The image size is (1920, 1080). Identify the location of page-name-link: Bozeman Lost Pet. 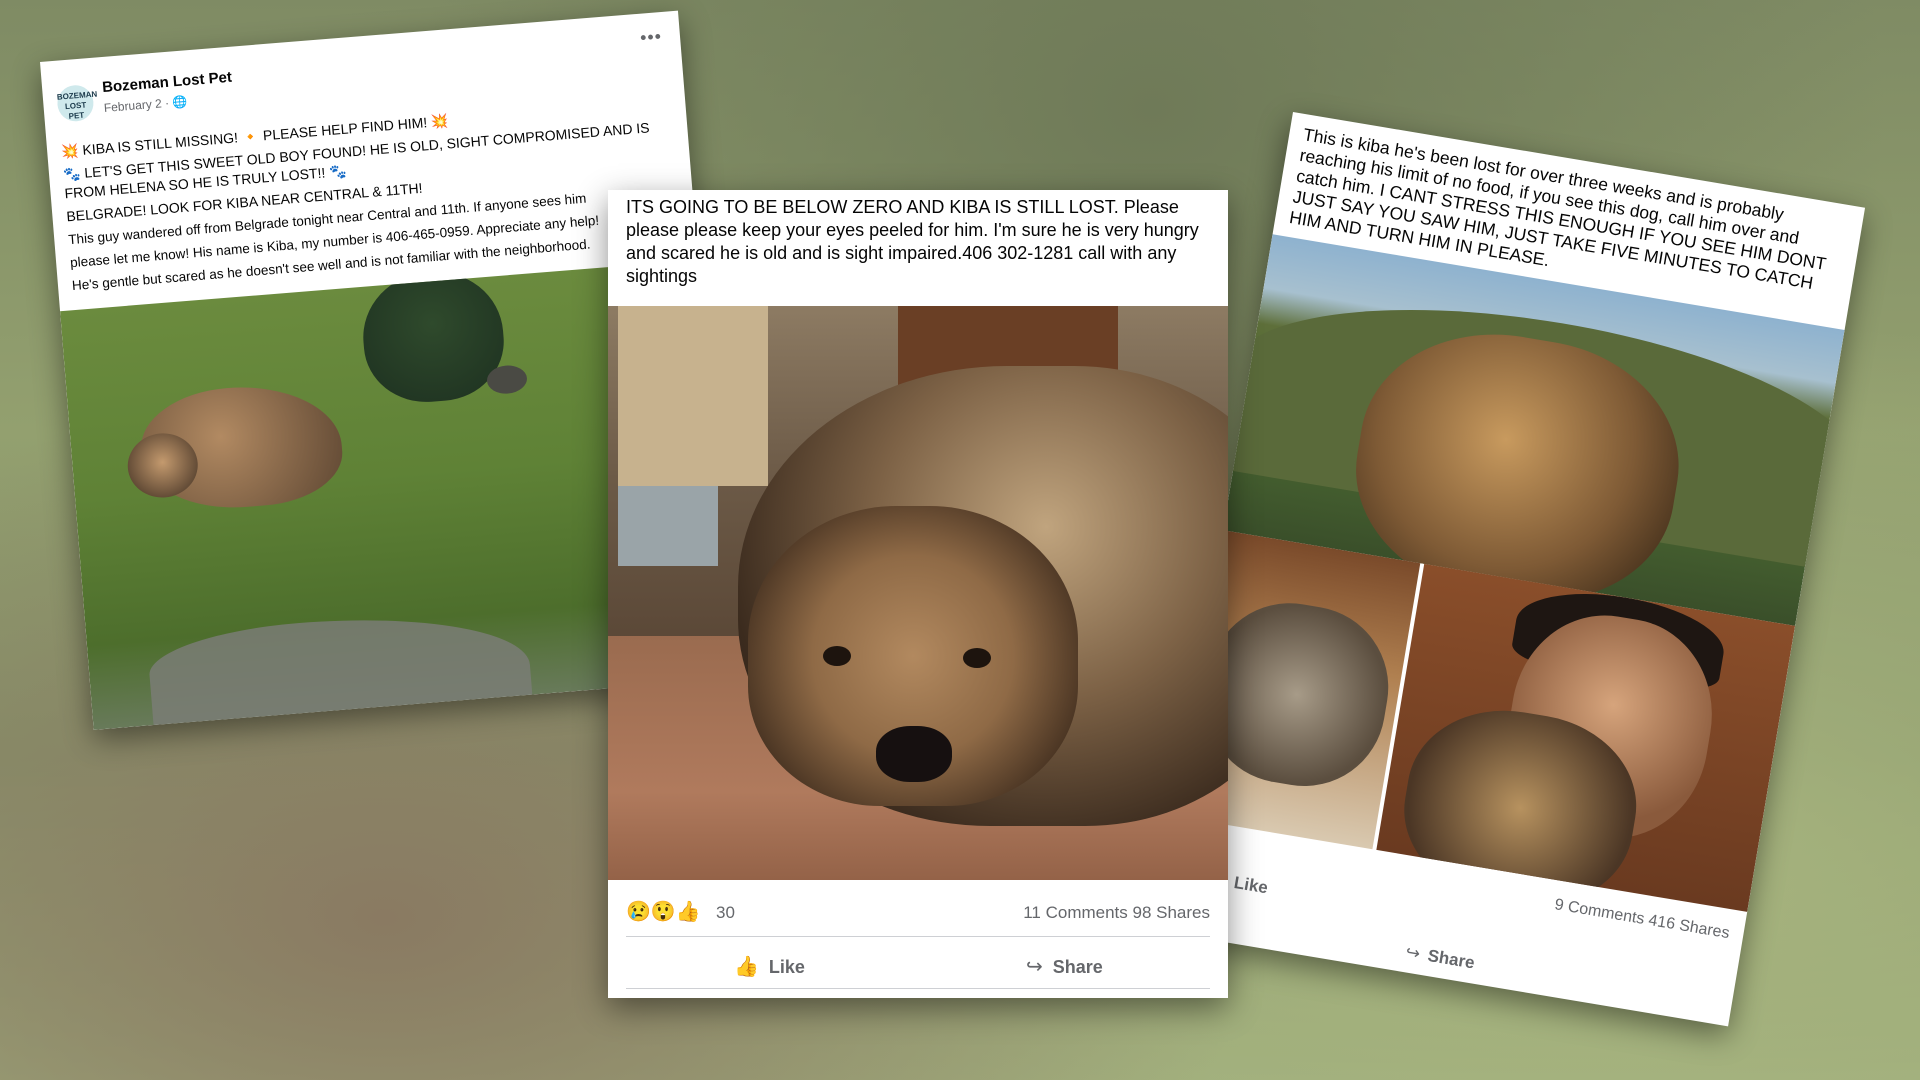
(167, 82).